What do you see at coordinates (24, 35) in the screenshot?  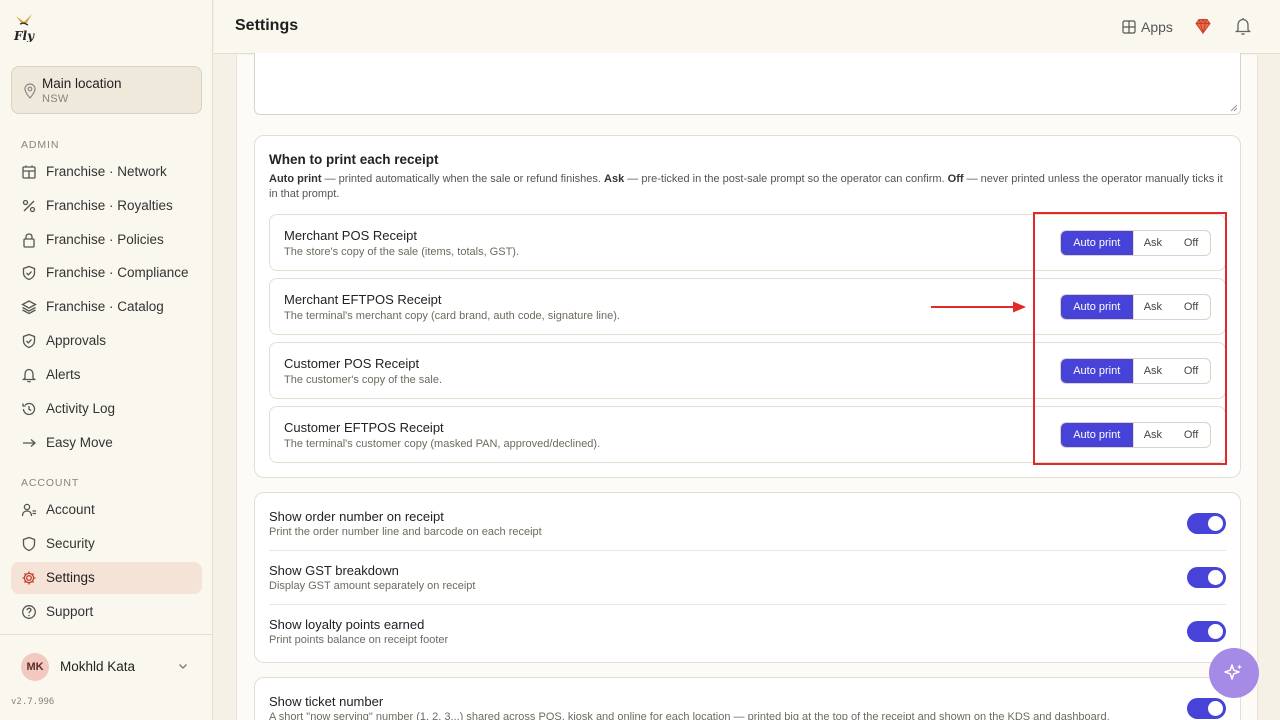 I see `svg-text: Fly` at bounding box center [24, 35].